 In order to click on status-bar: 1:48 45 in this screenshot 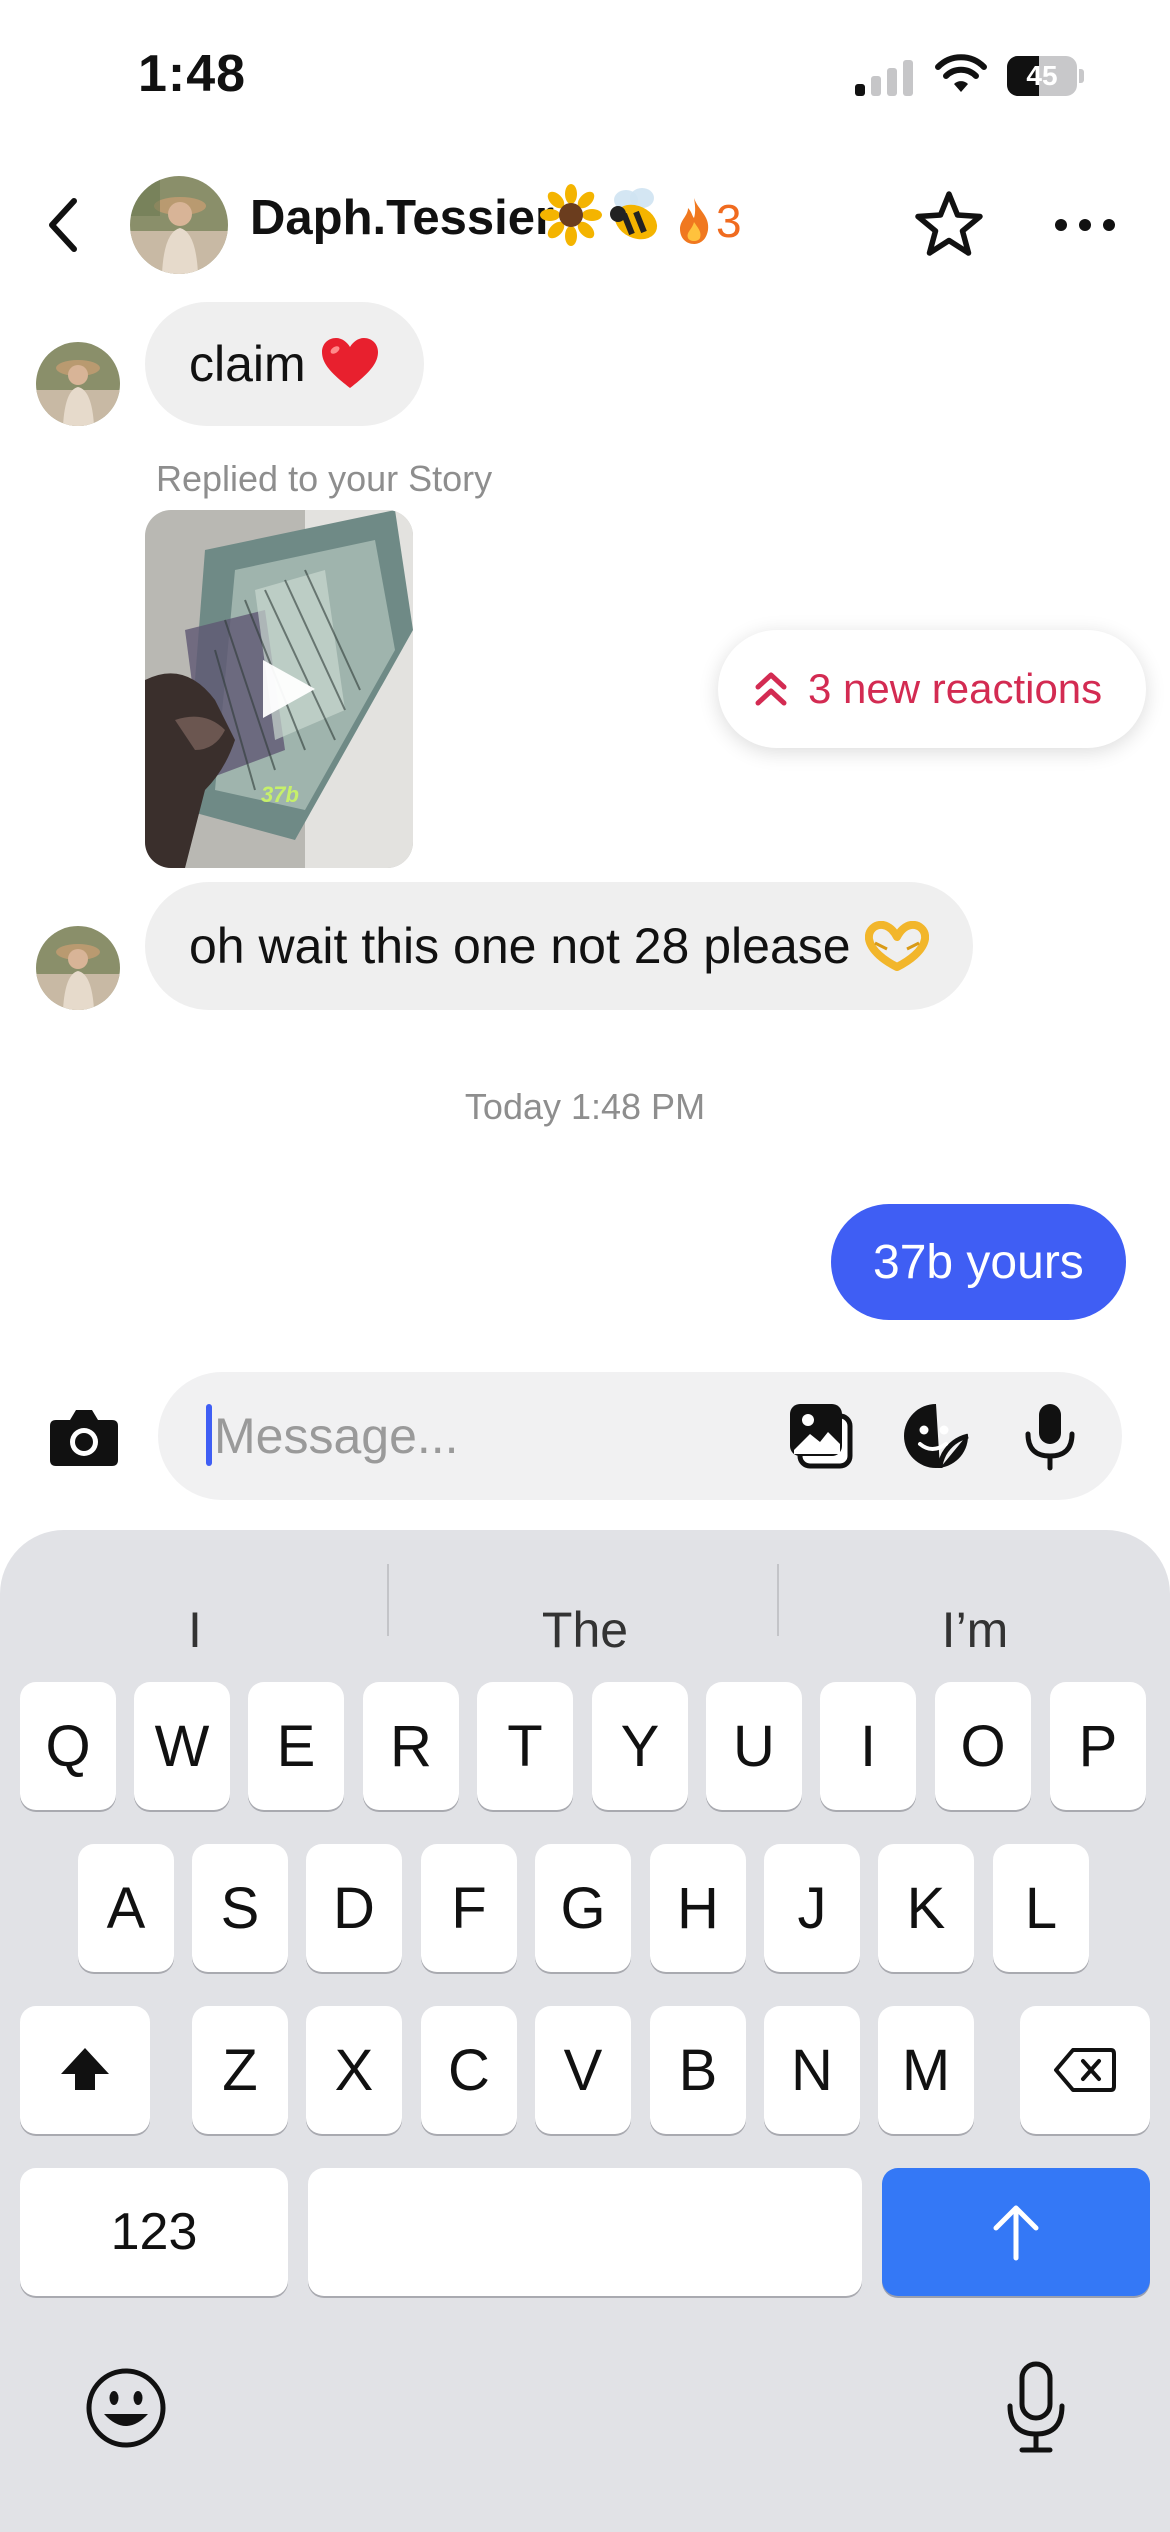, I will do `click(585, 75)`.